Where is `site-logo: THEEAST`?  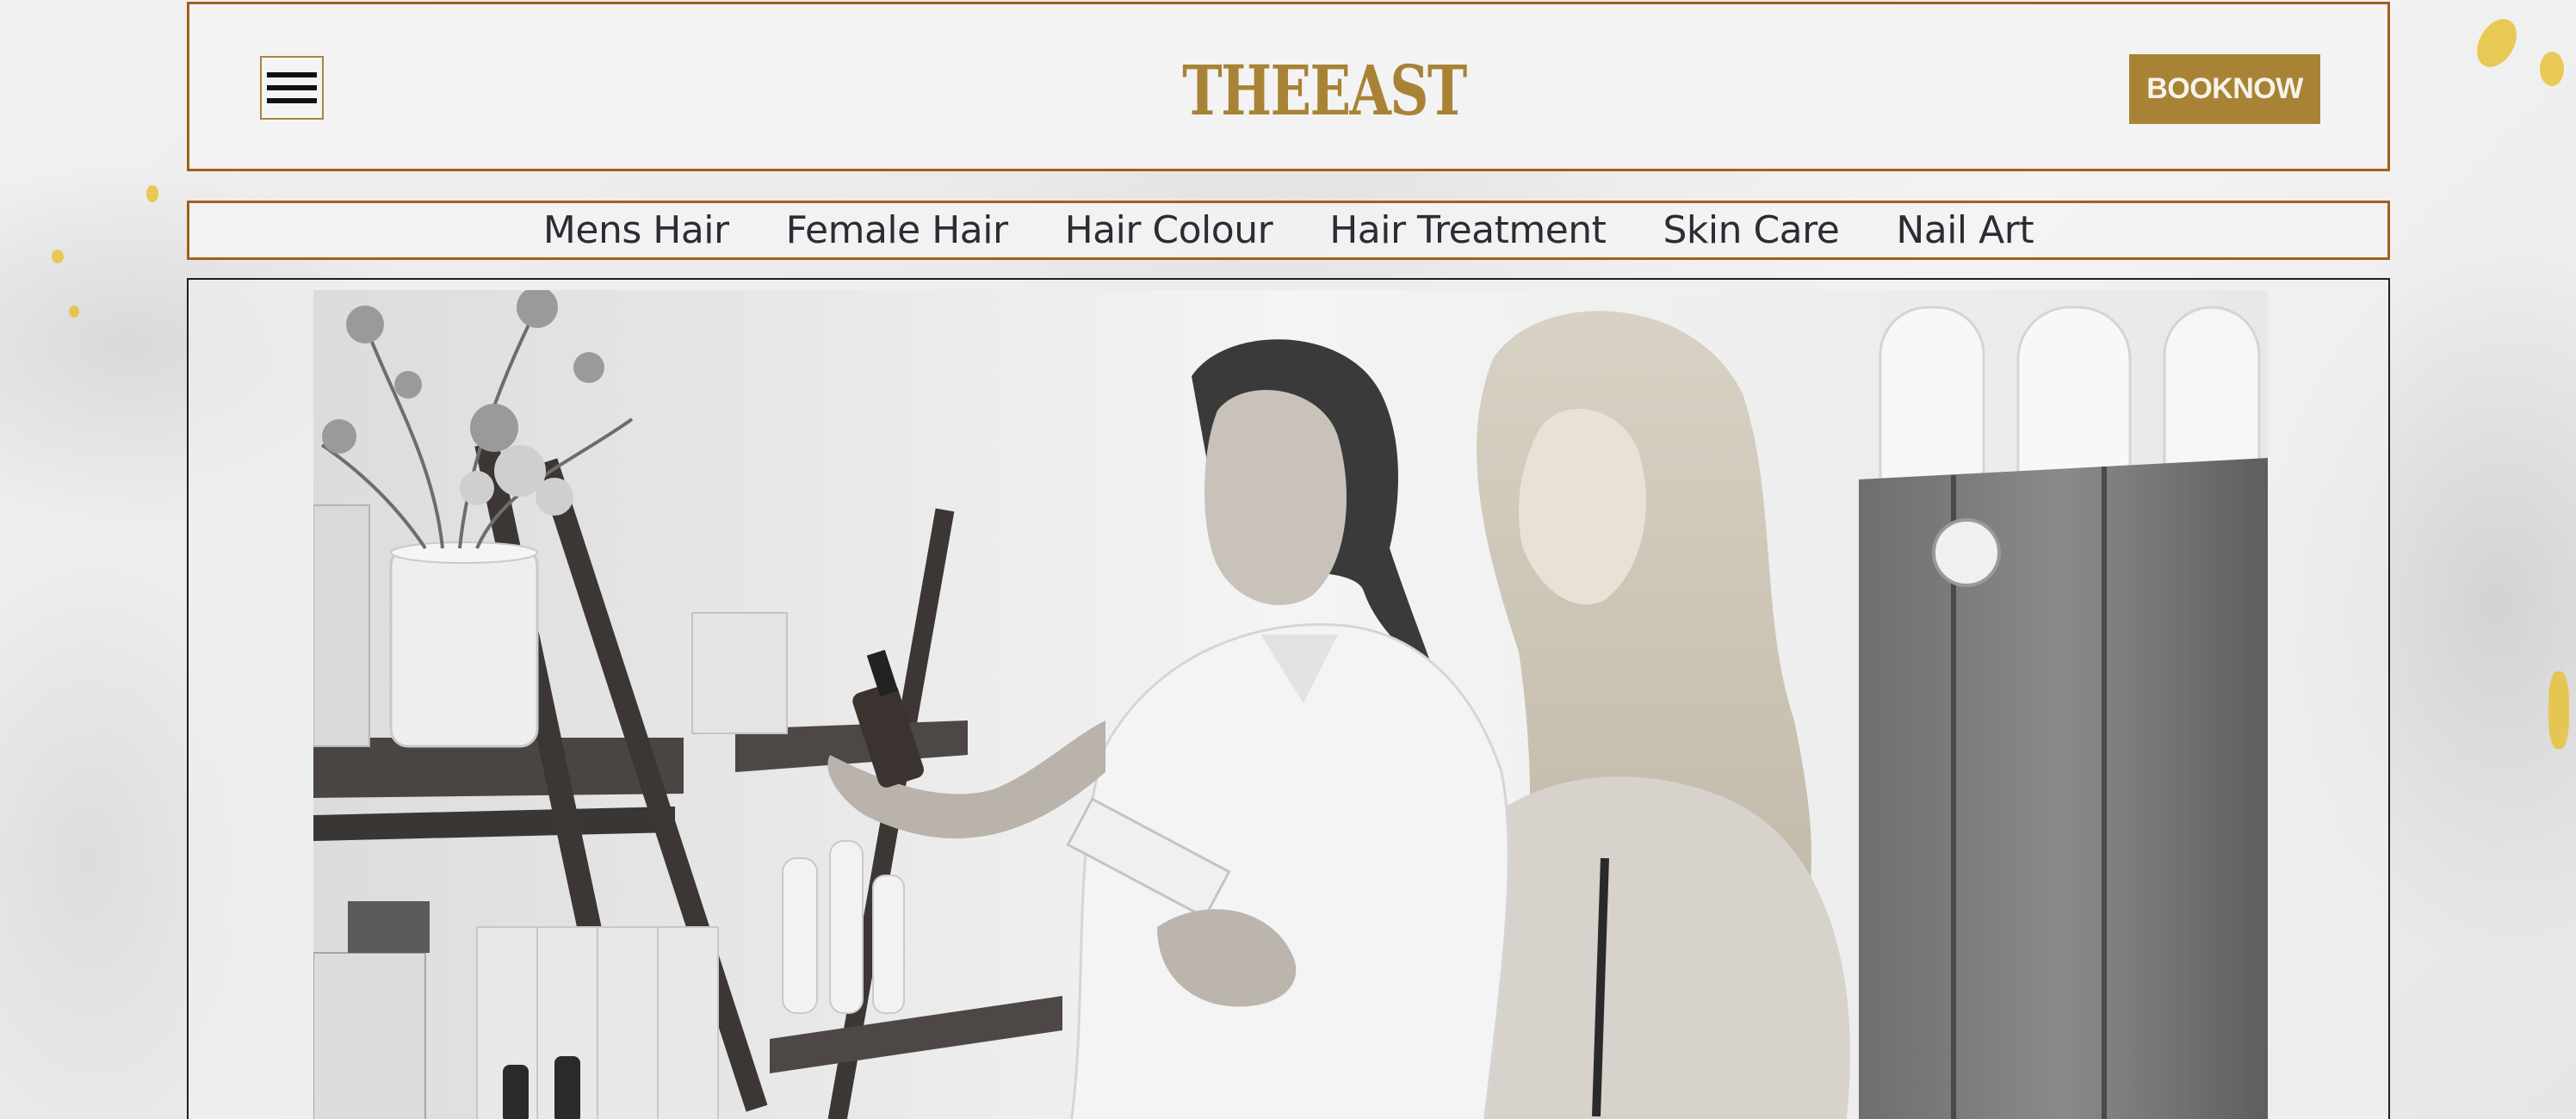
site-logo: THEEAST is located at coordinates (1324, 90).